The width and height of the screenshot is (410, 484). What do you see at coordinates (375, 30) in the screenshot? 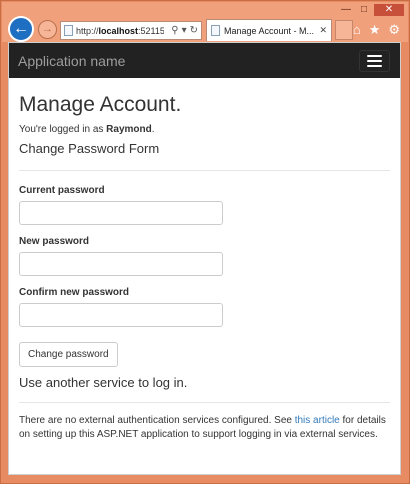
I see `favorites-star-icon: ★` at bounding box center [375, 30].